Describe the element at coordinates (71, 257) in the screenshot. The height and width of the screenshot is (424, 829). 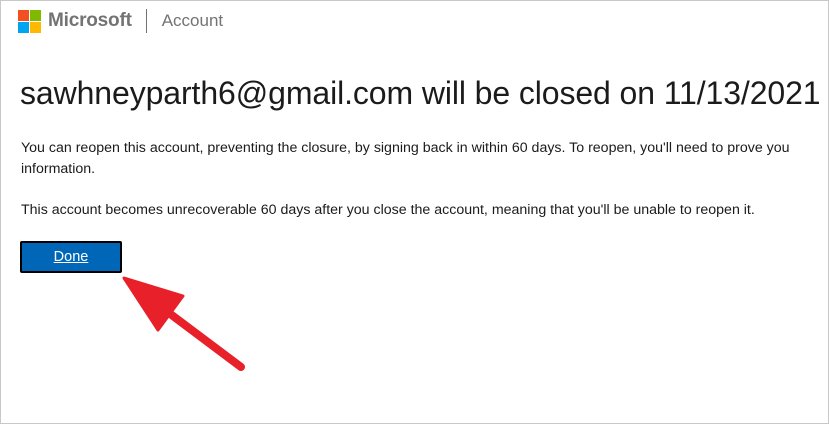
I see `done-button: Done` at that location.